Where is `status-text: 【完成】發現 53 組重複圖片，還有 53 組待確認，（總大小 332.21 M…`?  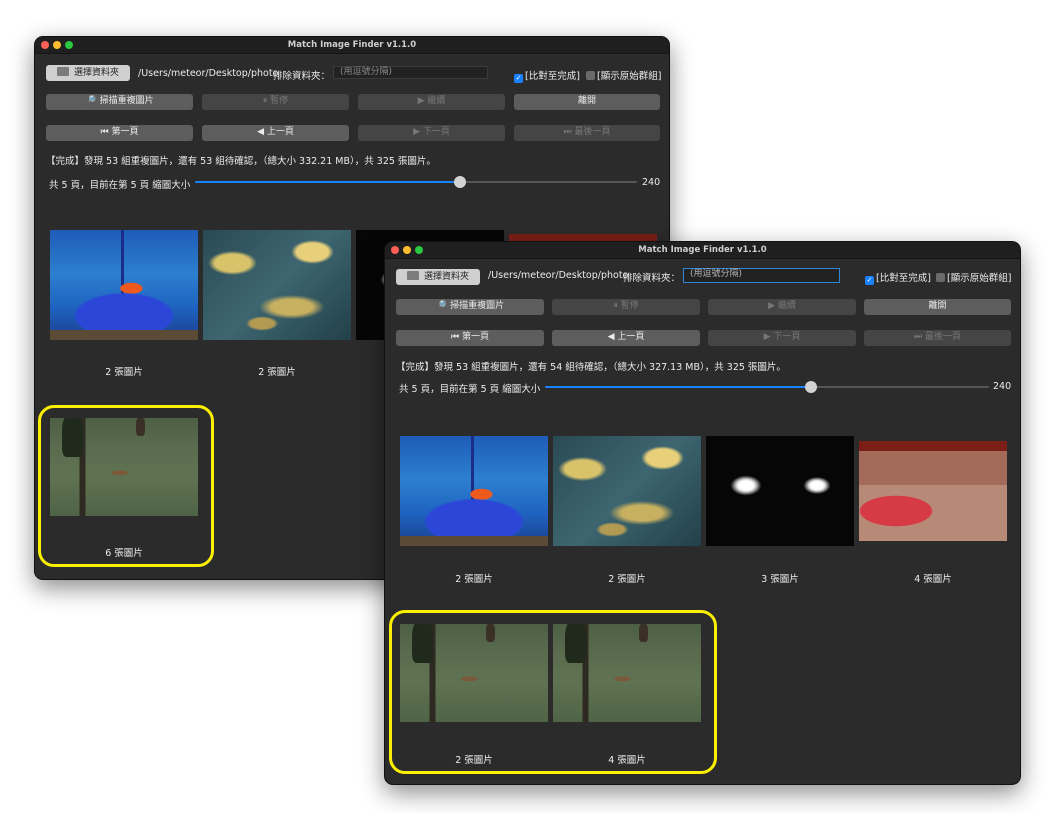
status-text: 【完成】發現 53 組重複圖片，還有 53 組待確認，（總大小 332.21 M… is located at coordinates (241, 161).